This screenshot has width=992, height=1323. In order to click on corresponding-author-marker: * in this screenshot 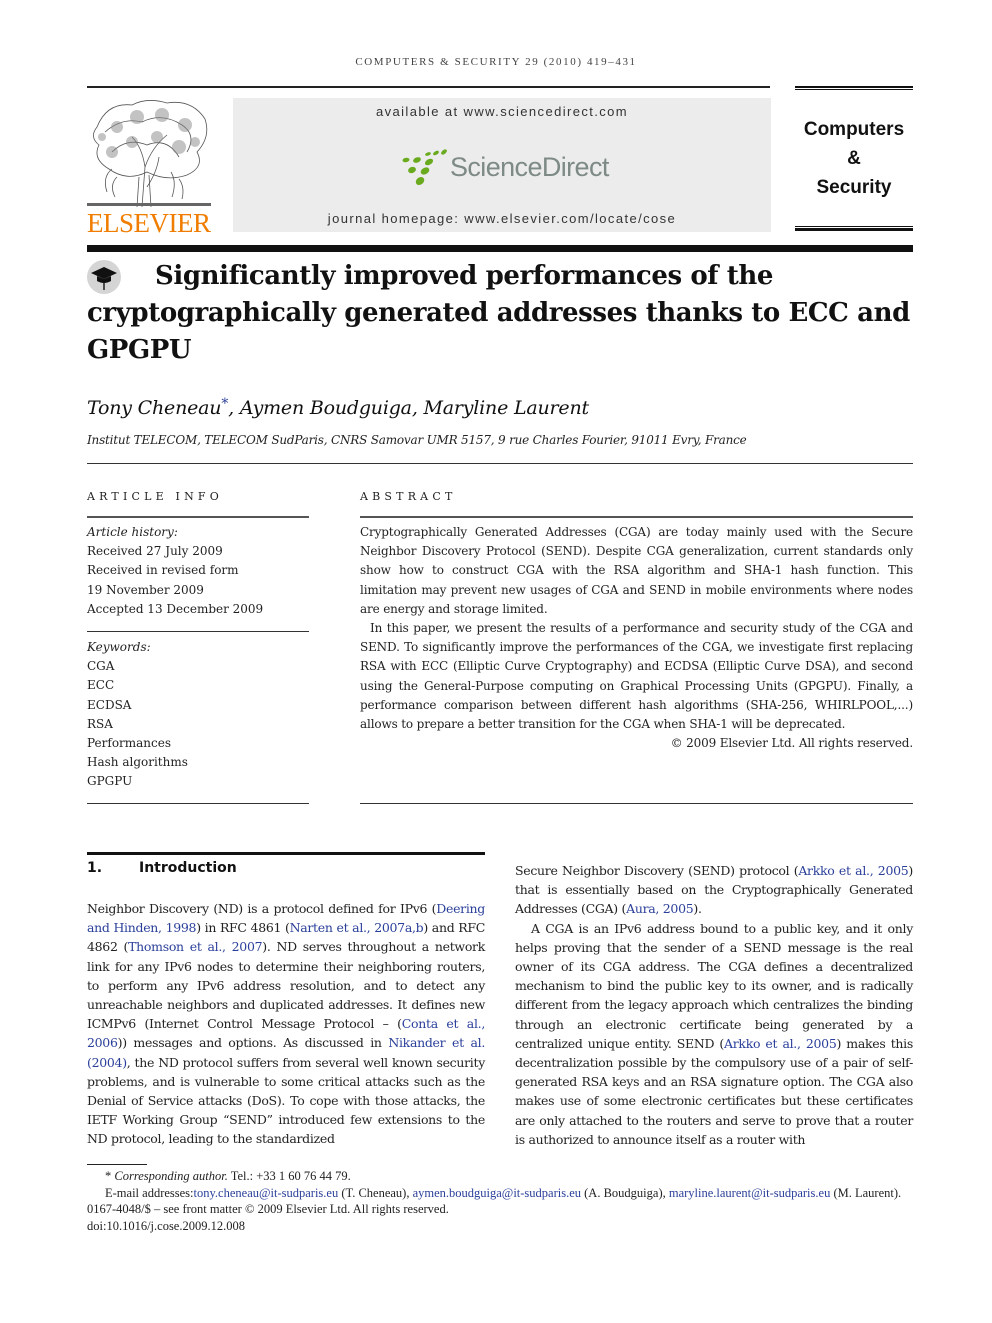, I will do `click(224, 404)`.